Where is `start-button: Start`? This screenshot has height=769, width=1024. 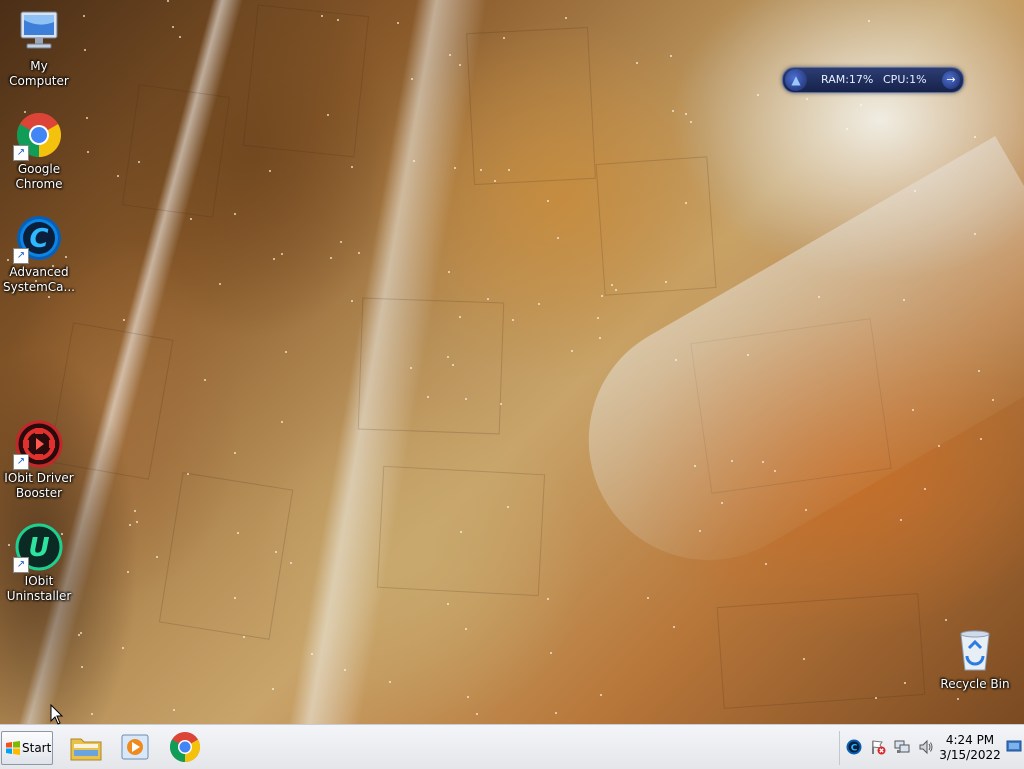
start-button: Start is located at coordinates (27, 748).